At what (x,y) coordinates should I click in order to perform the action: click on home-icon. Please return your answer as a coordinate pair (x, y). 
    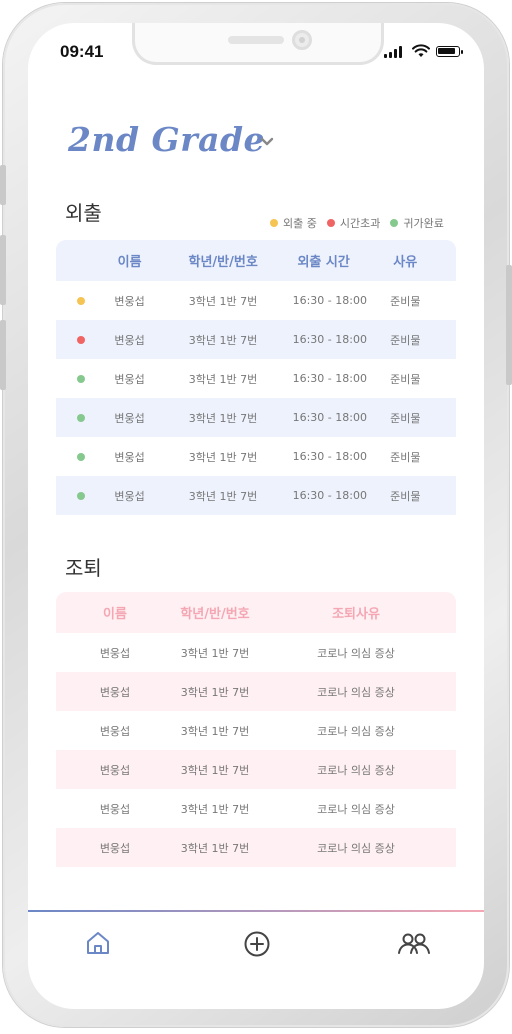
    Looking at the image, I should click on (98, 943).